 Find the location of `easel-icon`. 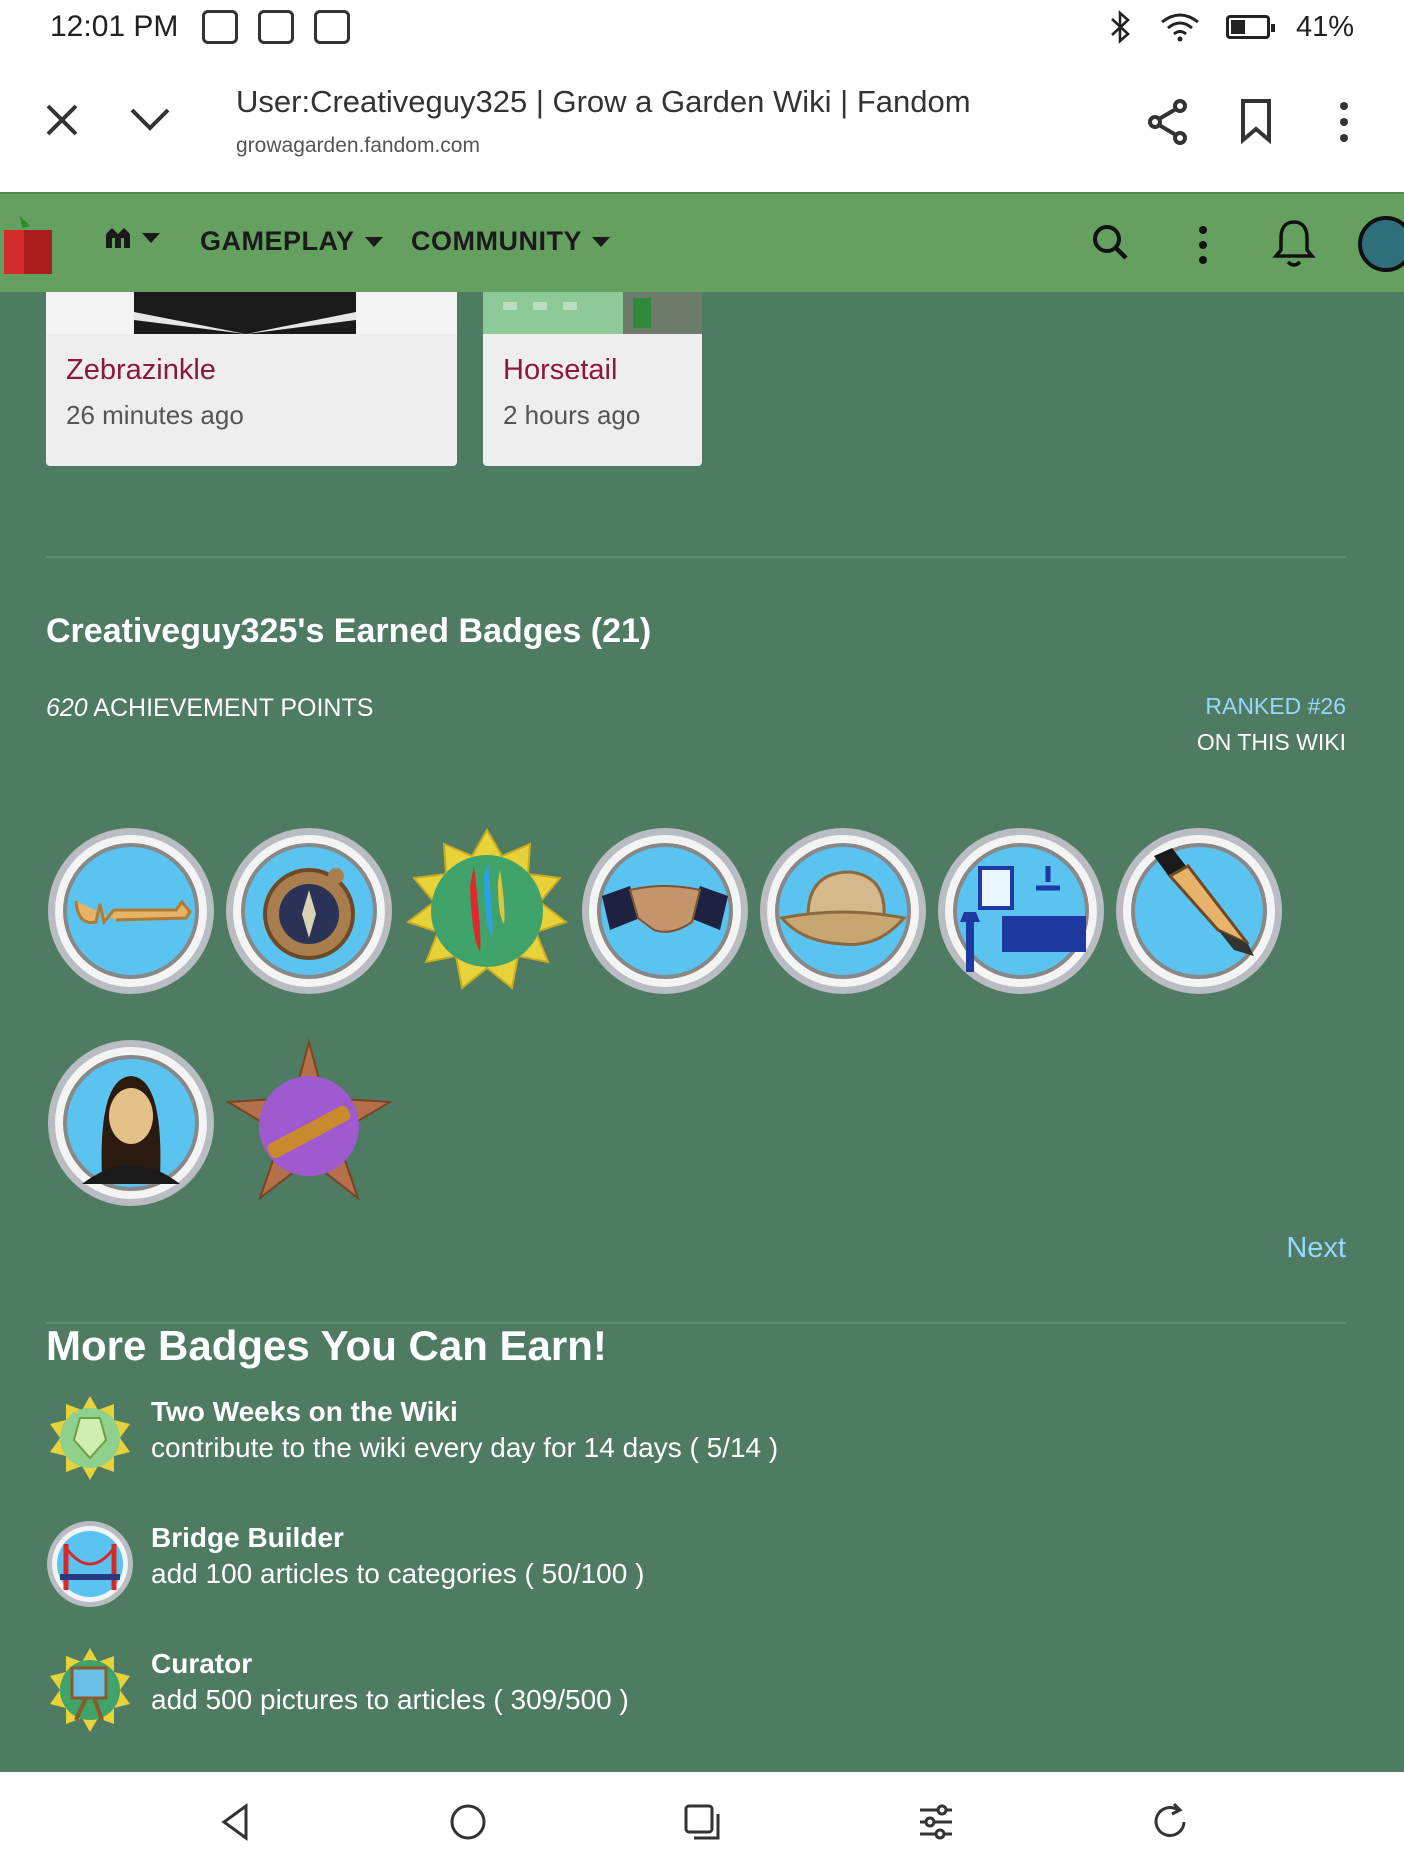

easel-icon is located at coordinates (90, 1690).